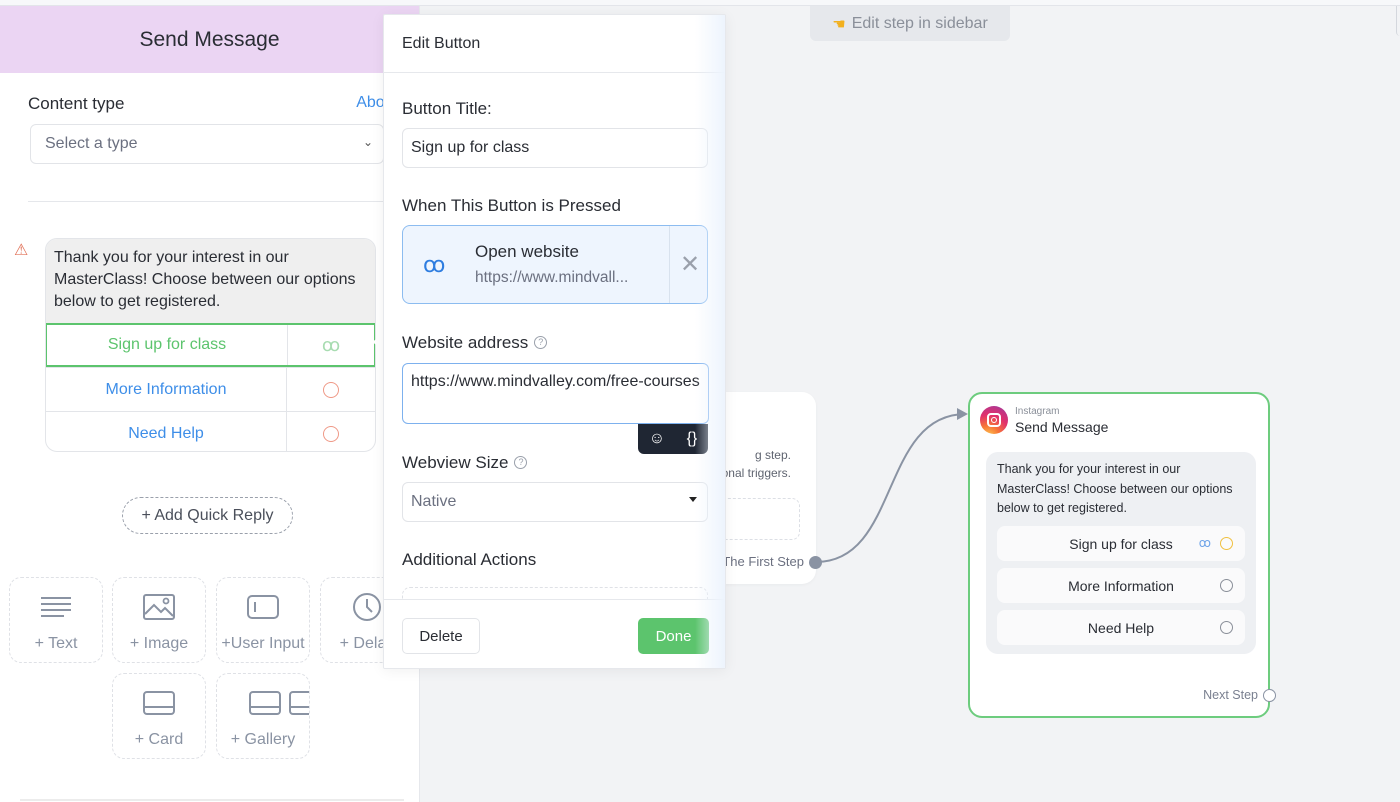 This screenshot has height=802, width=1400. What do you see at coordinates (159, 643) in the screenshot?
I see `tile-label: + Image` at bounding box center [159, 643].